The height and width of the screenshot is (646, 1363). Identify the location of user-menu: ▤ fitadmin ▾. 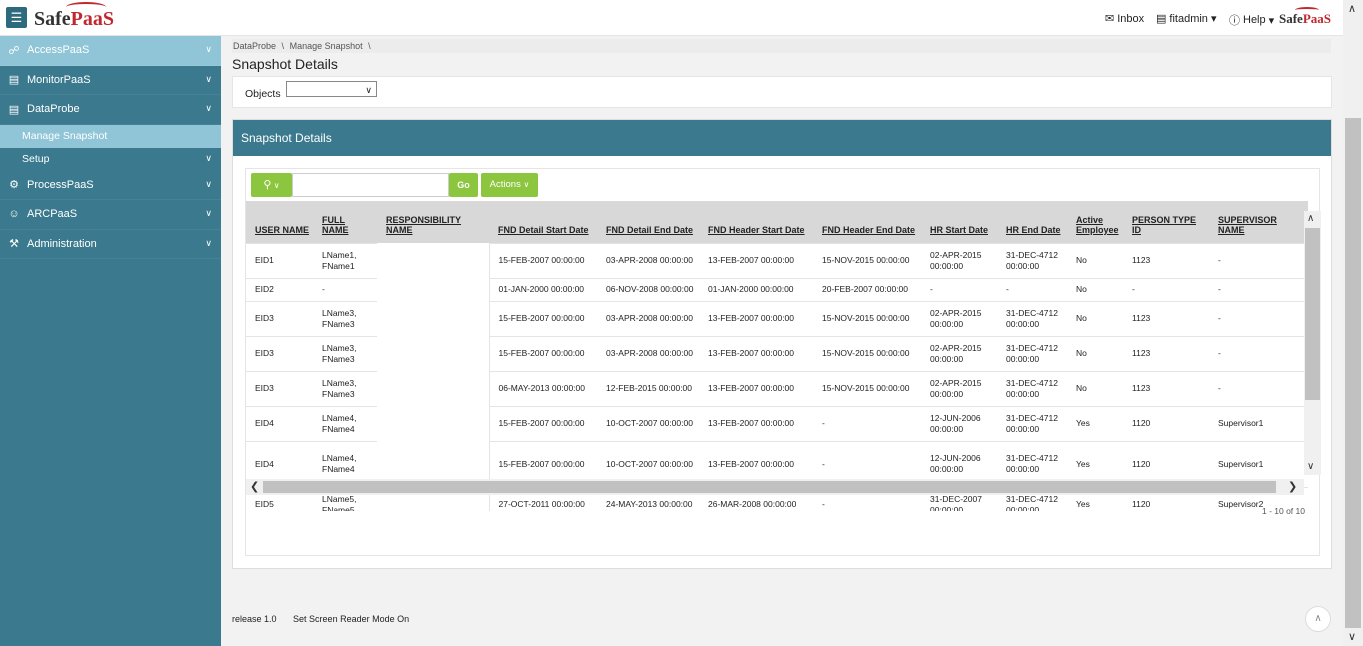
(1186, 19).